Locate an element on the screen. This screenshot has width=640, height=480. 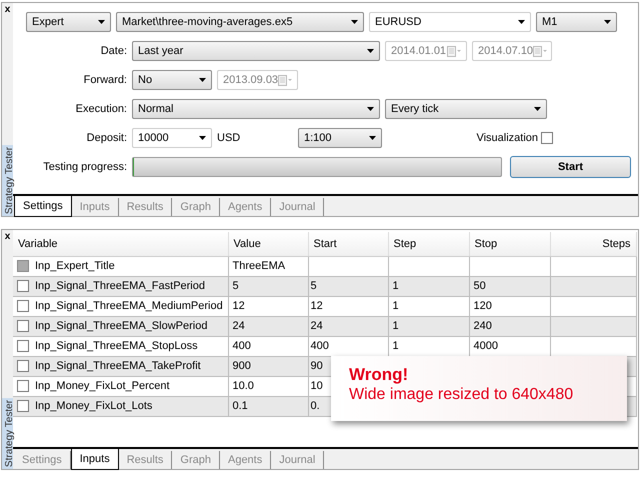
field-label: Execution: is located at coordinates (100, 109).